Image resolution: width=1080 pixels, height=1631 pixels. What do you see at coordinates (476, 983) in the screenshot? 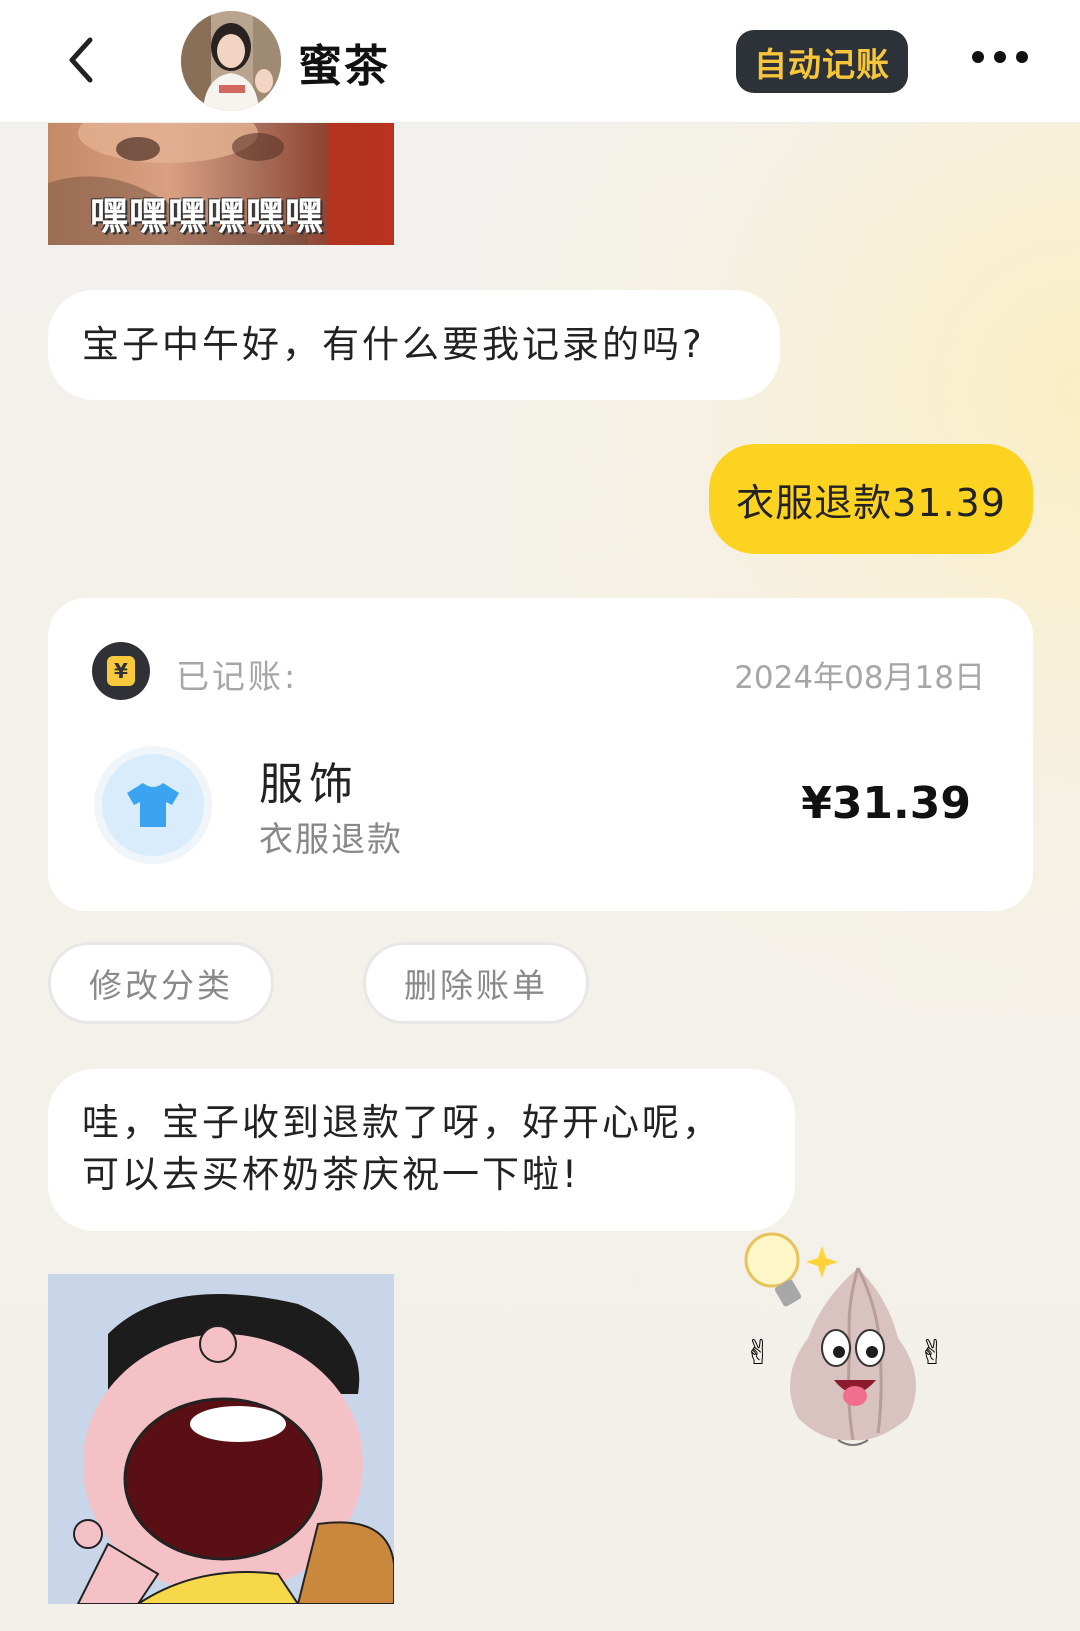
I see `delete-bill-button: 删除账单` at bounding box center [476, 983].